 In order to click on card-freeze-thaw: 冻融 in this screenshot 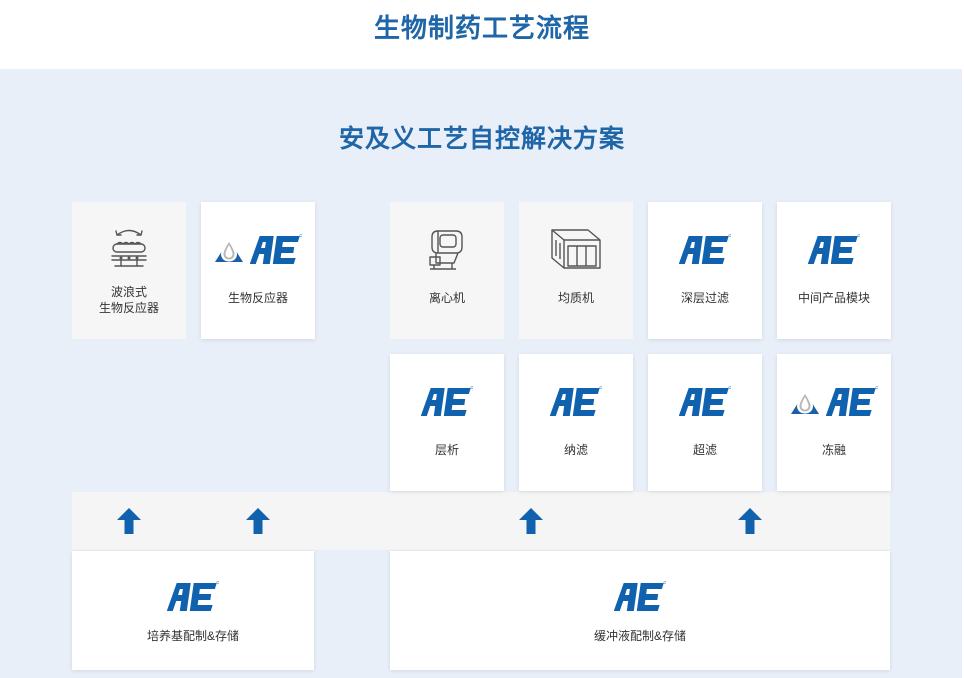, I will do `click(834, 422)`.